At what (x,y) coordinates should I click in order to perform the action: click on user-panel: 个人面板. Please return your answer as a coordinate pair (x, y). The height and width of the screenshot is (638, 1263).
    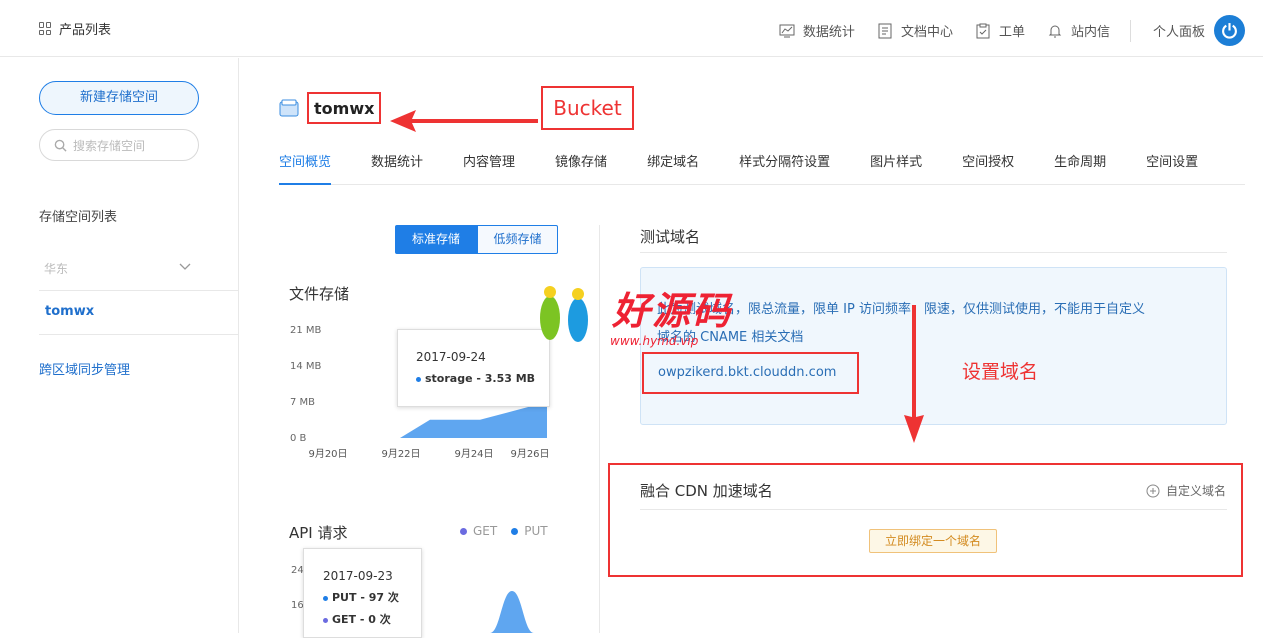
    Looking at the image, I should click on (1179, 30).